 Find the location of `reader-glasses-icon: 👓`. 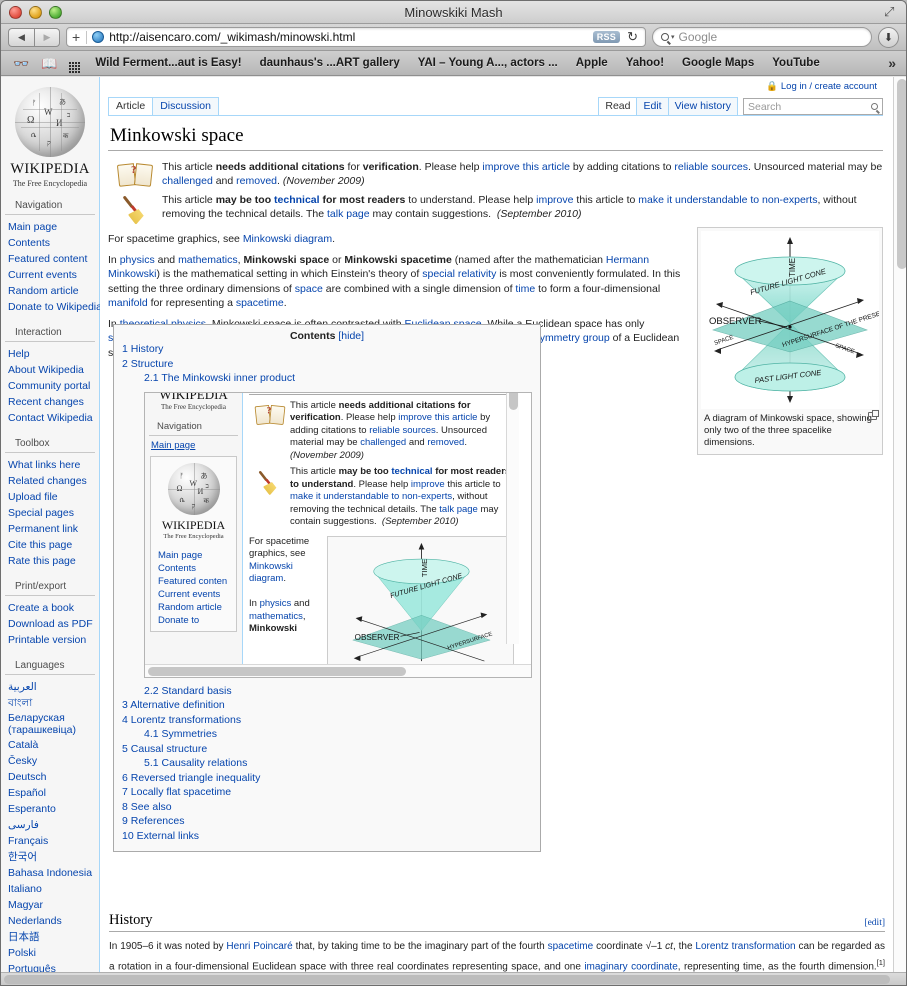

reader-glasses-icon: 👓 is located at coordinates (21, 63).